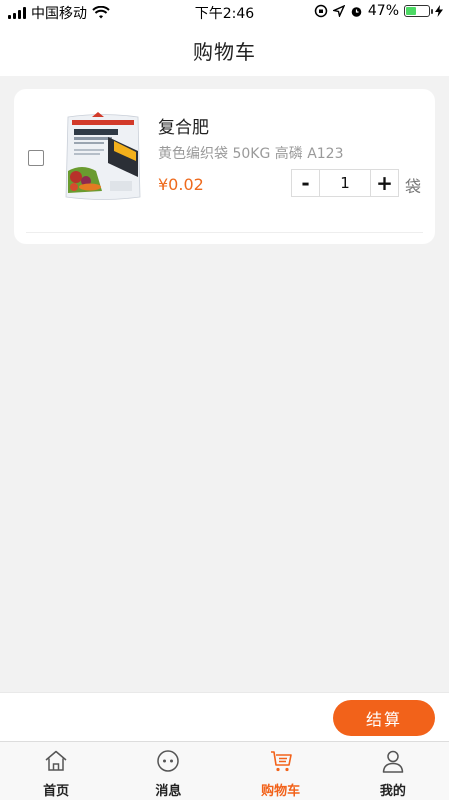 The image size is (449, 800). I want to click on tab-label-messages: 消息, so click(168, 791).